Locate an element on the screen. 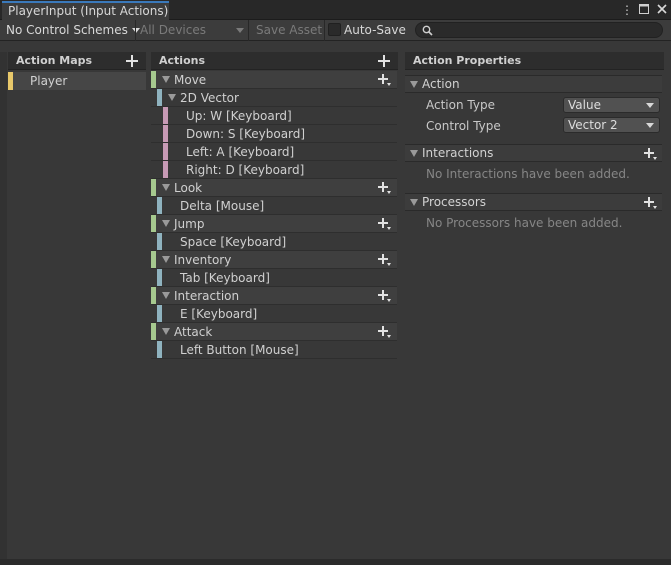  action-map-player: Player is located at coordinates (77, 81).